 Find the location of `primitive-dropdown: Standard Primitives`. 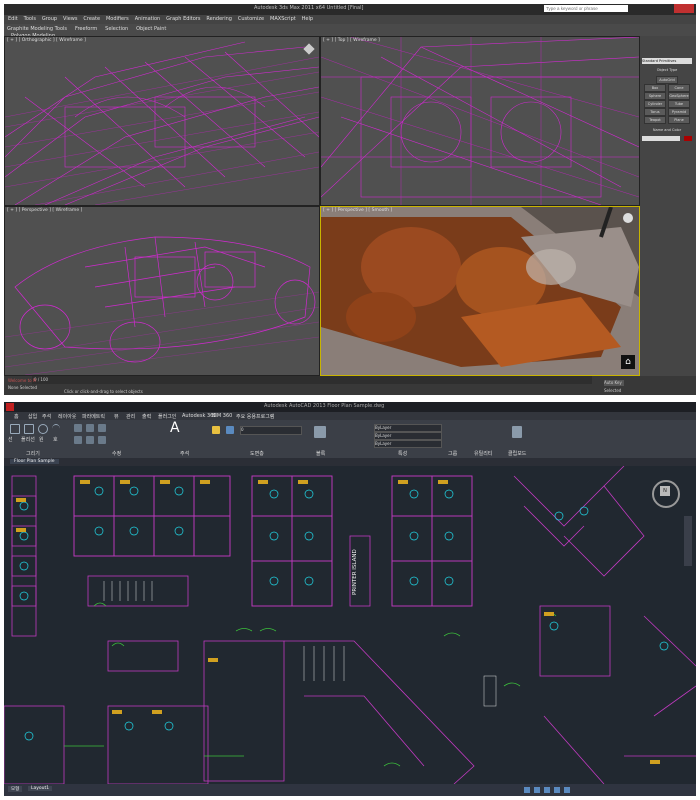

primitive-dropdown: Standard Primitives is located at coordinates (667, 61).